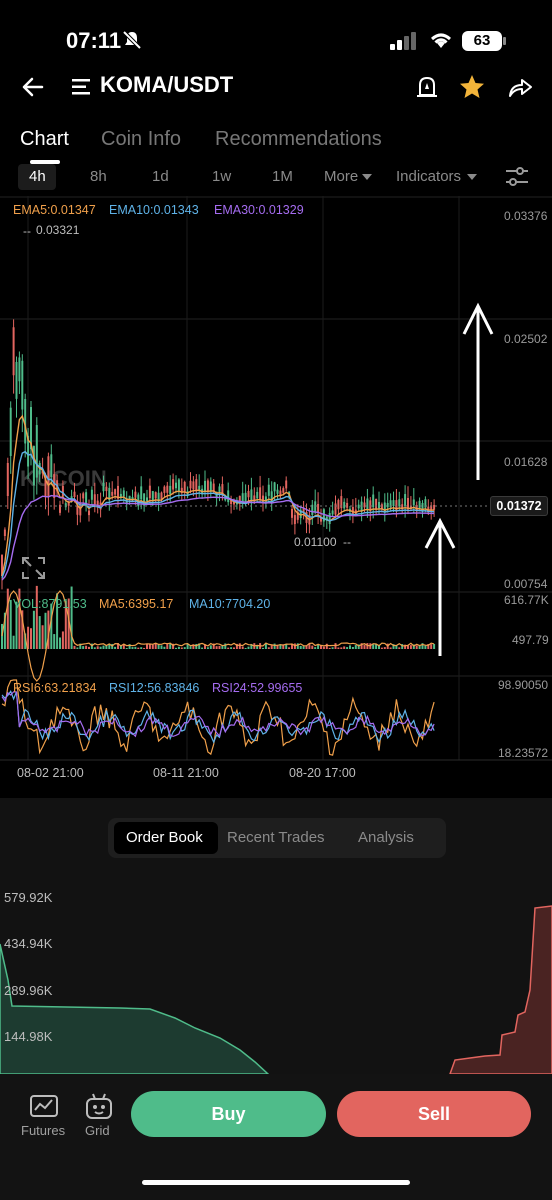 The image size is (552, 1200). Describe the element at coordinates (472, 87) in the screenshot. I see `favorite-star-icon` at that location.